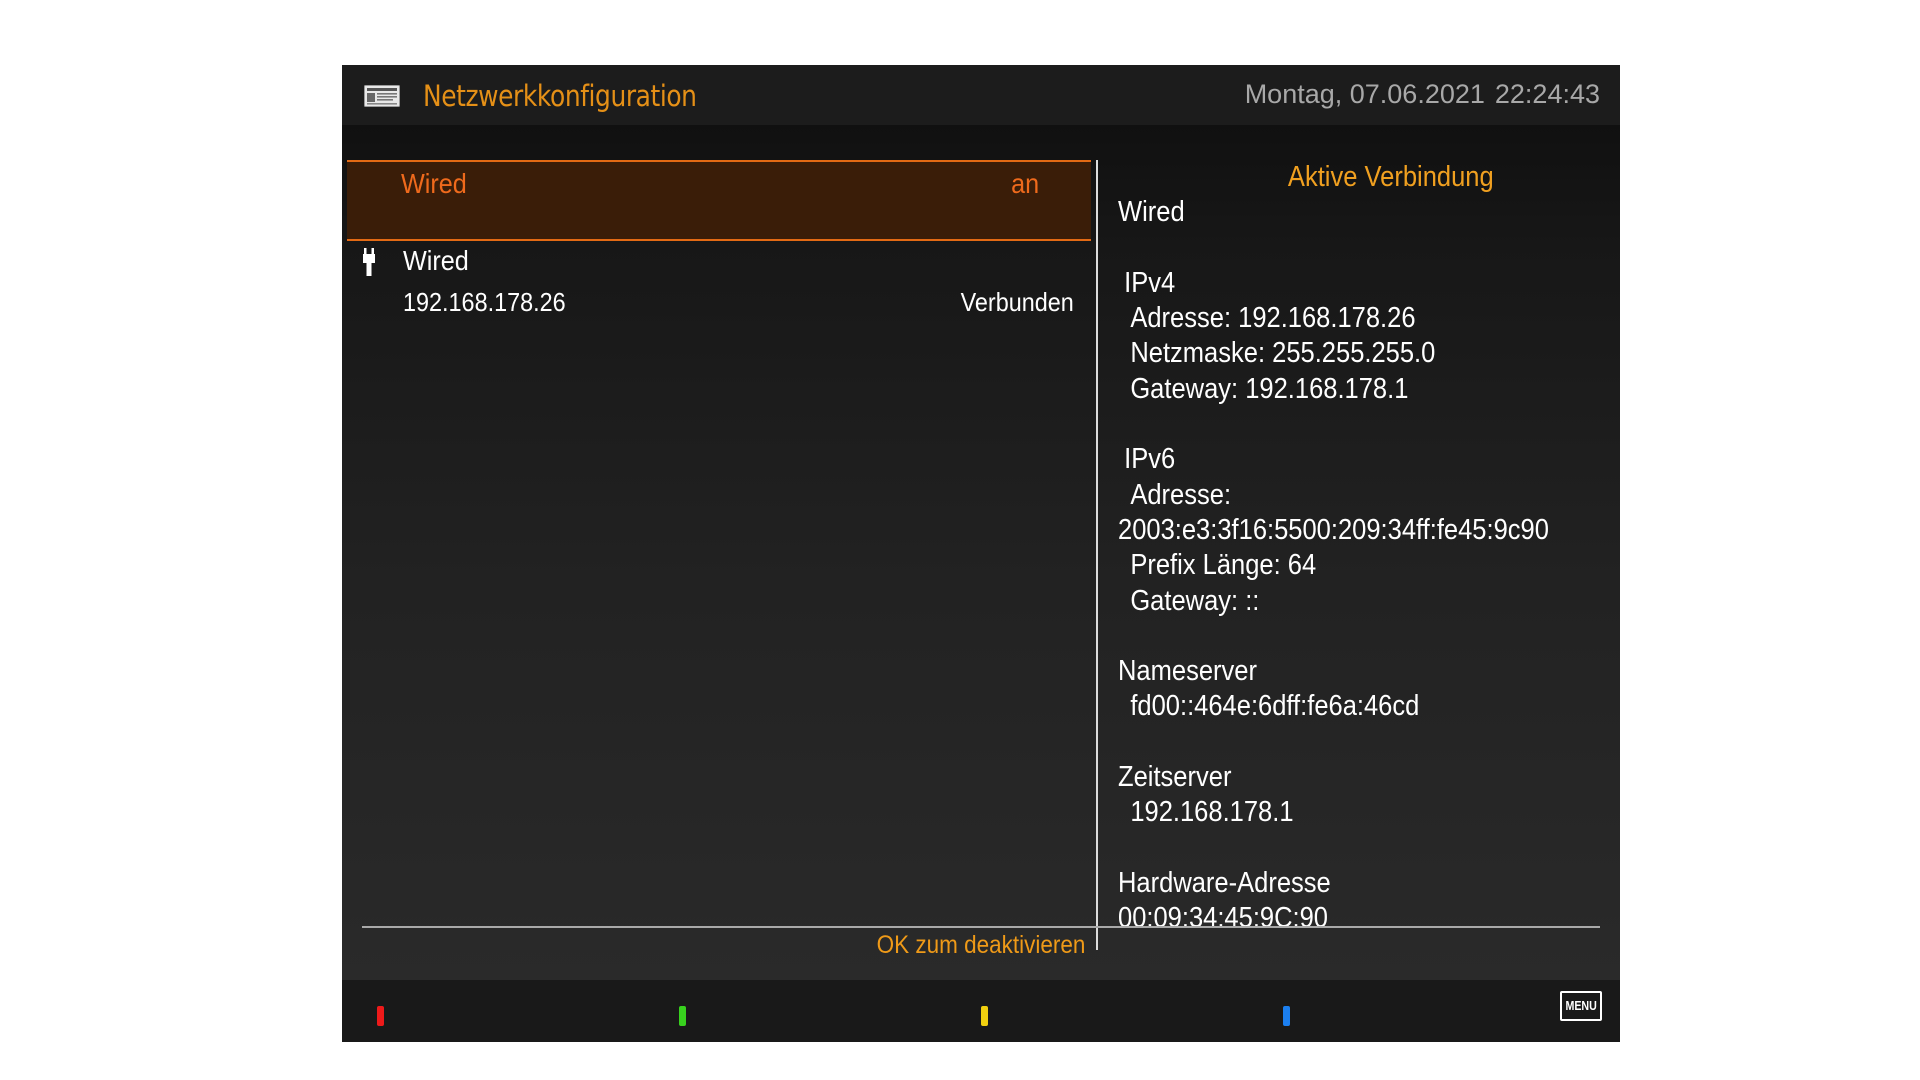  What do you see at coordinates (560, 96) in the screenshot?
I see `page-title: Netzwerkkonfiguration` at bounding box center [560, 96].